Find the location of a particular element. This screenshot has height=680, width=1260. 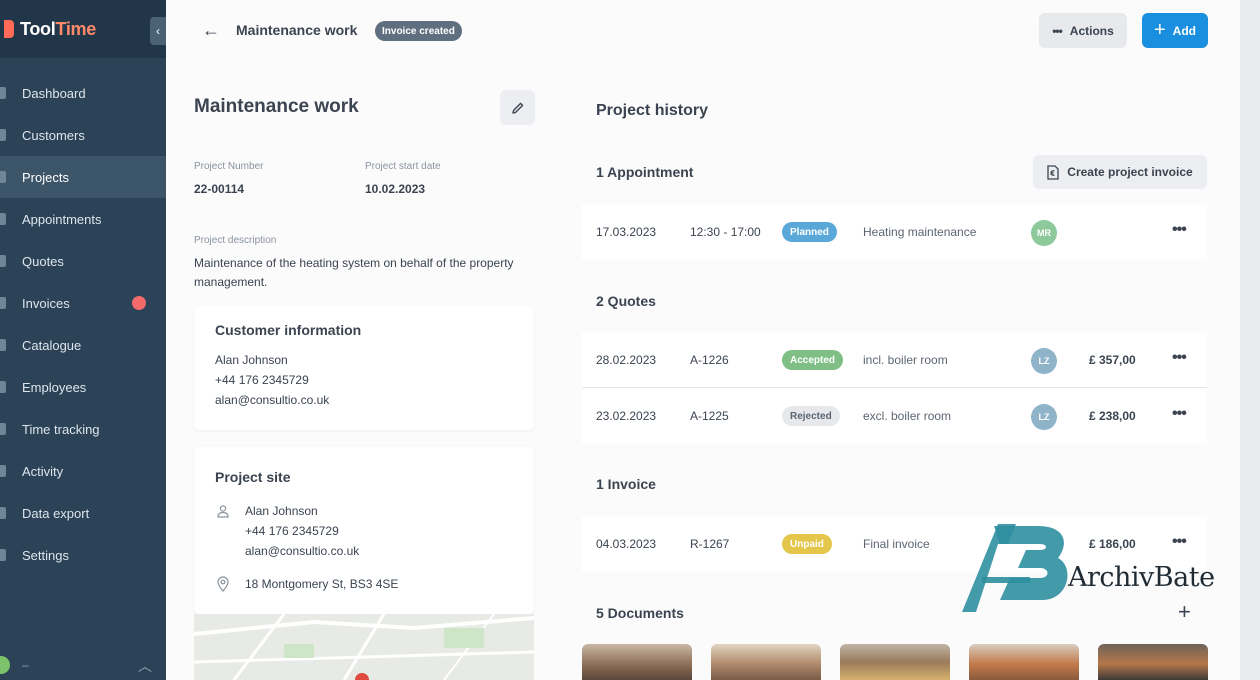

customer-phone: +44 176 2345729 is located at coordinates (262, 380).